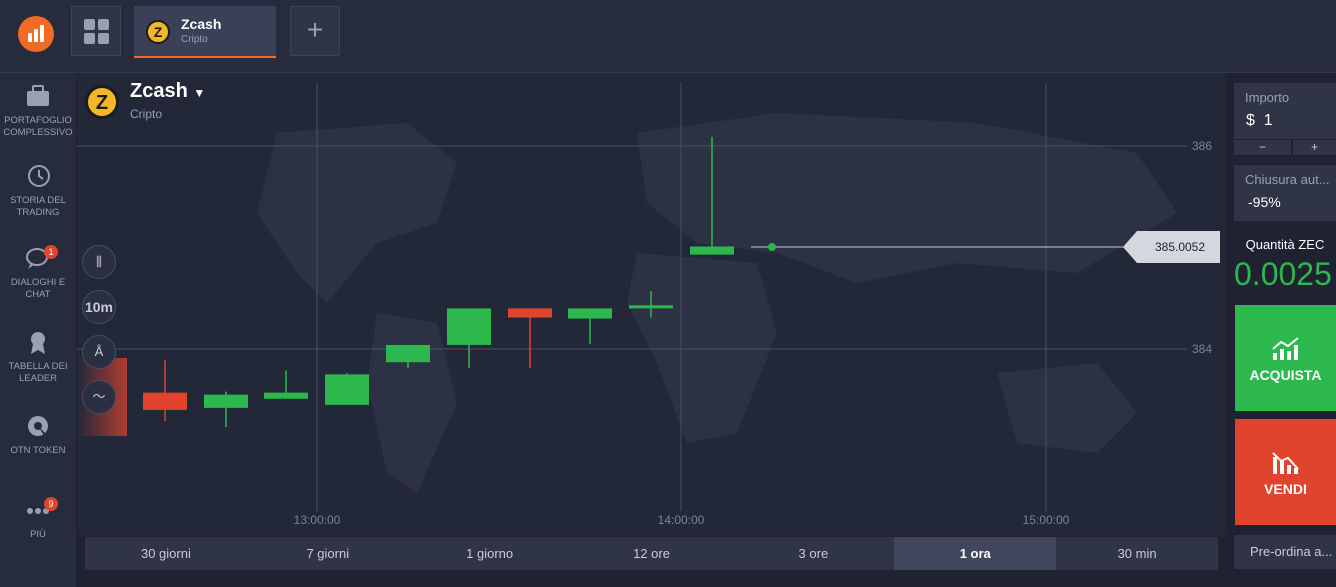 The image size is (1336, 587). What do you see at coordinates (1314, 147) in the screenshot?
I see `amount-increase-button: +` at bounding box center [1314, 147].